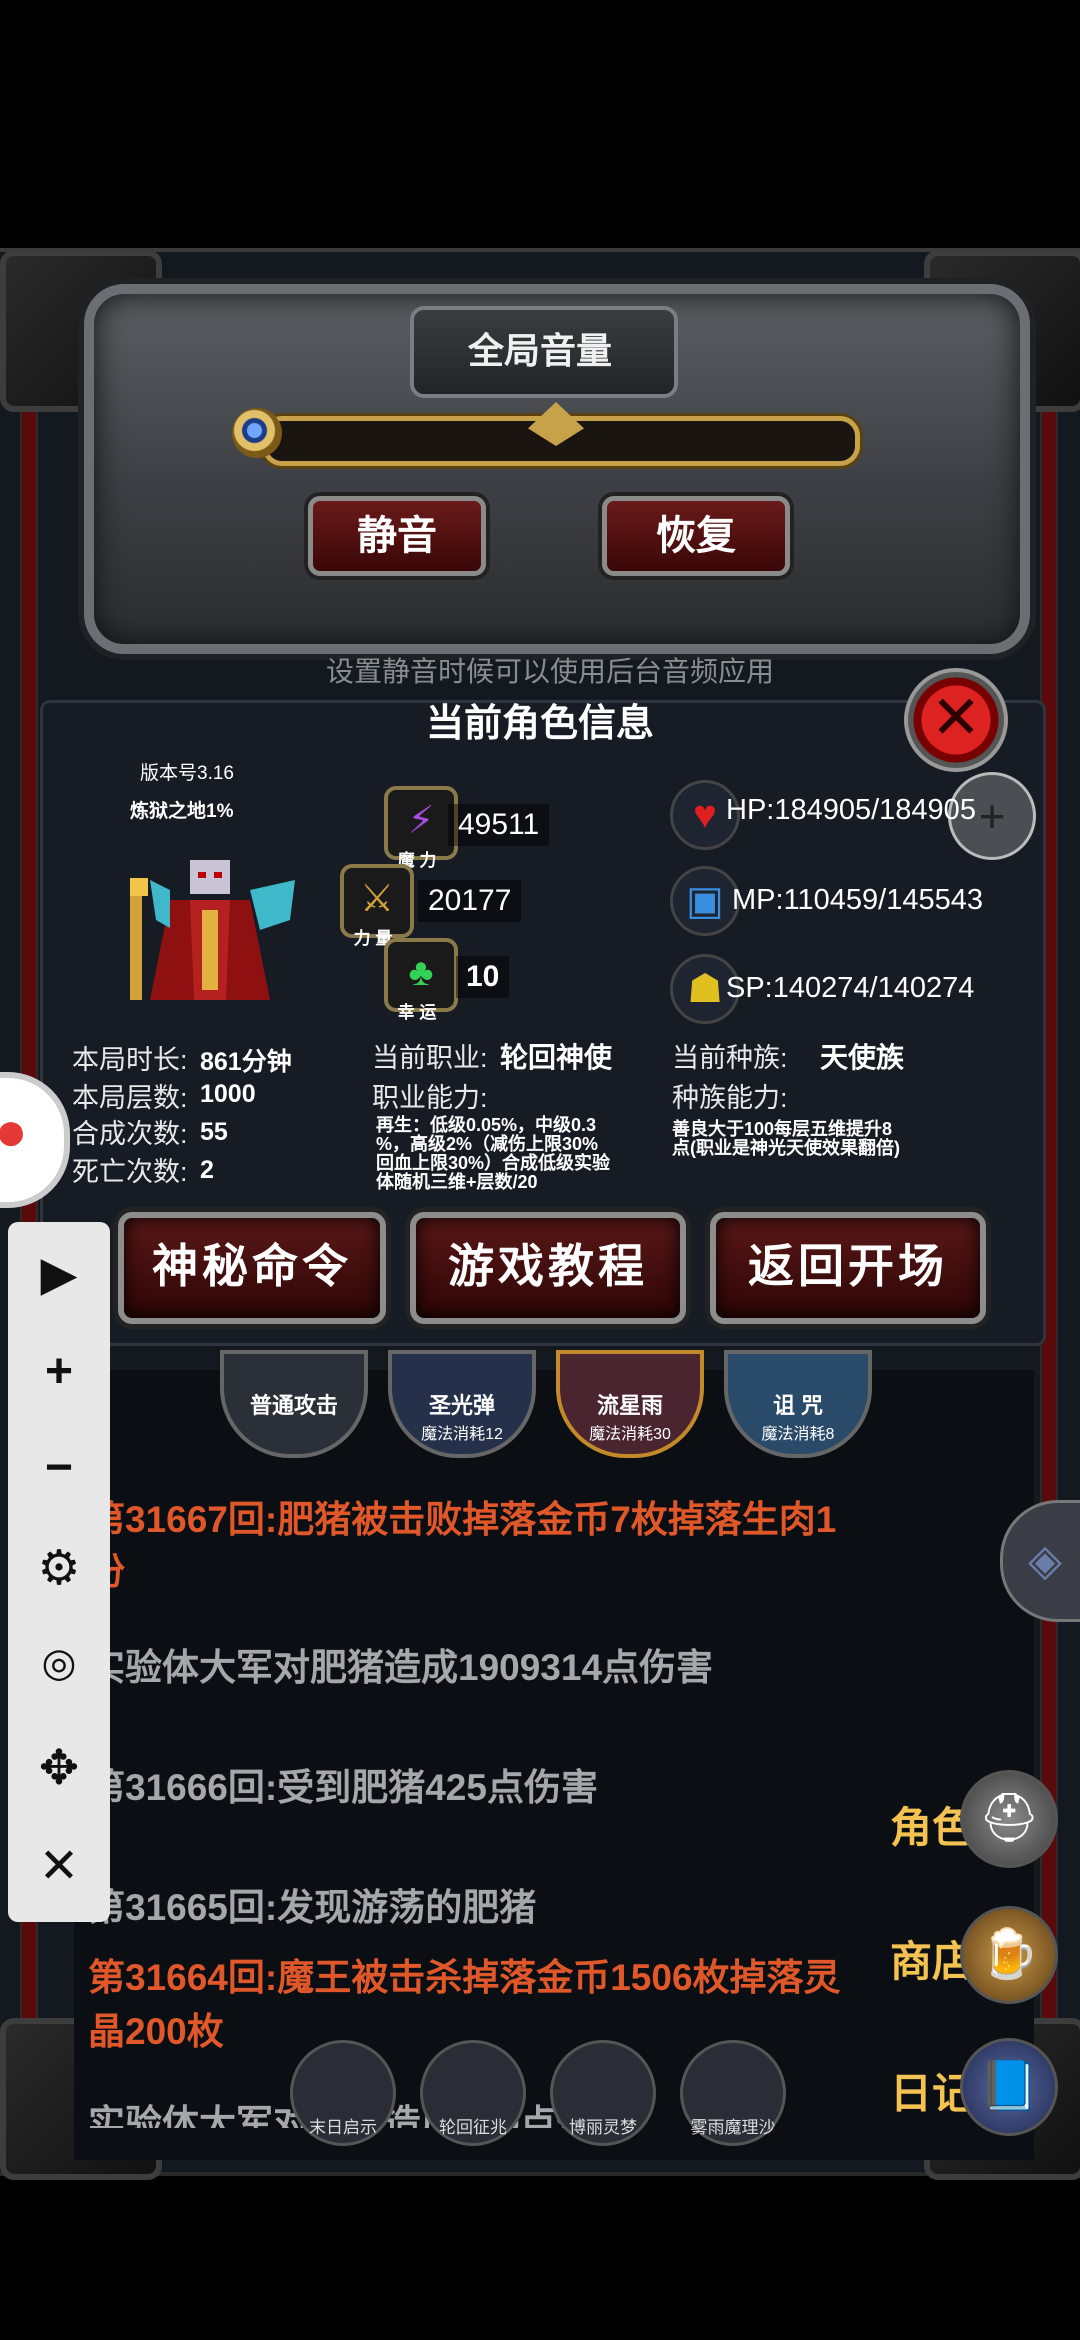 The image size is (1080, 2340). Describe the element at coordinates (257, 433) in the screenshot. I see `volume-slider-knob` at that location.